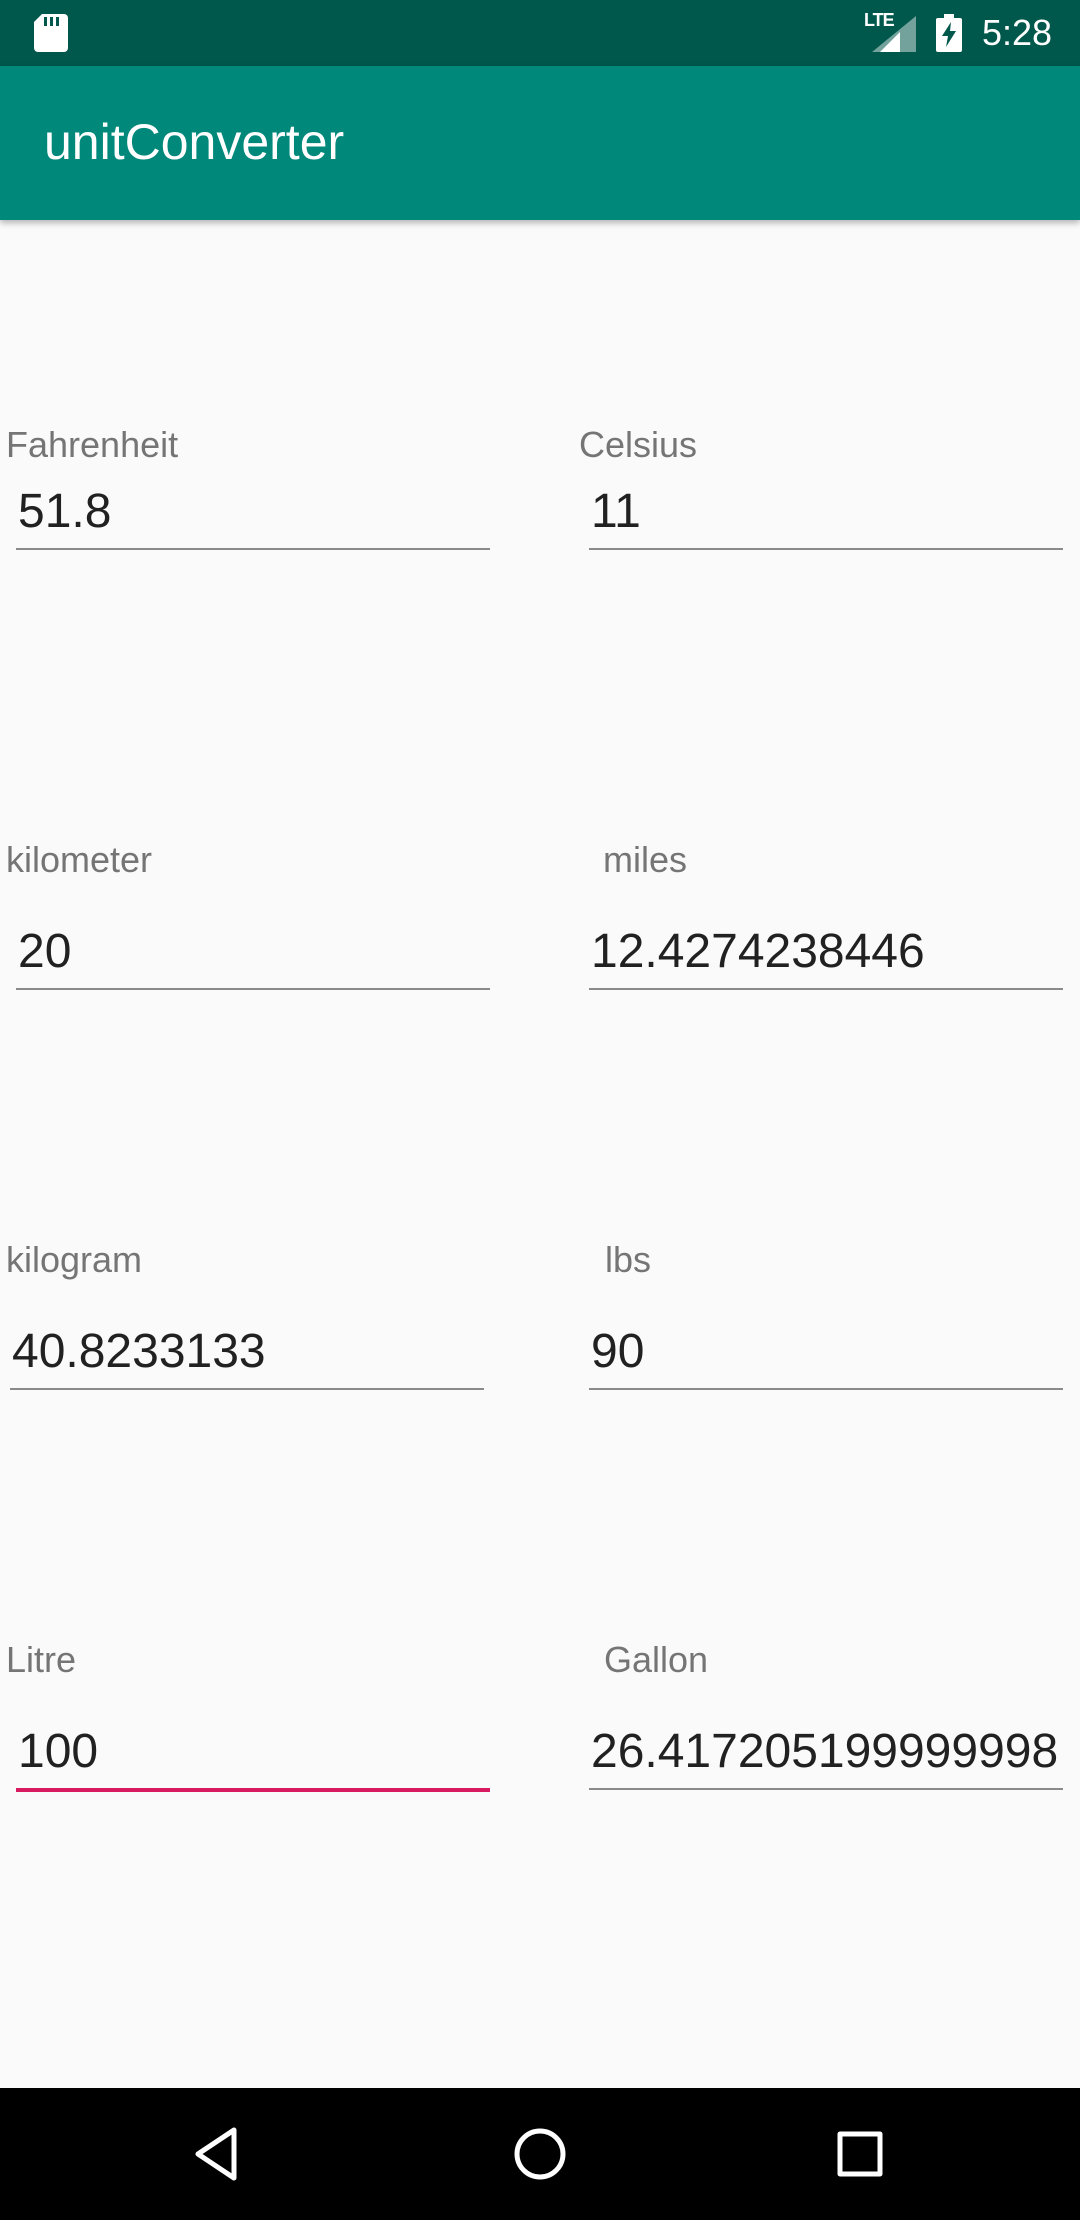  Describe the element at coordinates (656, 1659) in the screenshot. I see `gallon-label: Gallon` at that location.